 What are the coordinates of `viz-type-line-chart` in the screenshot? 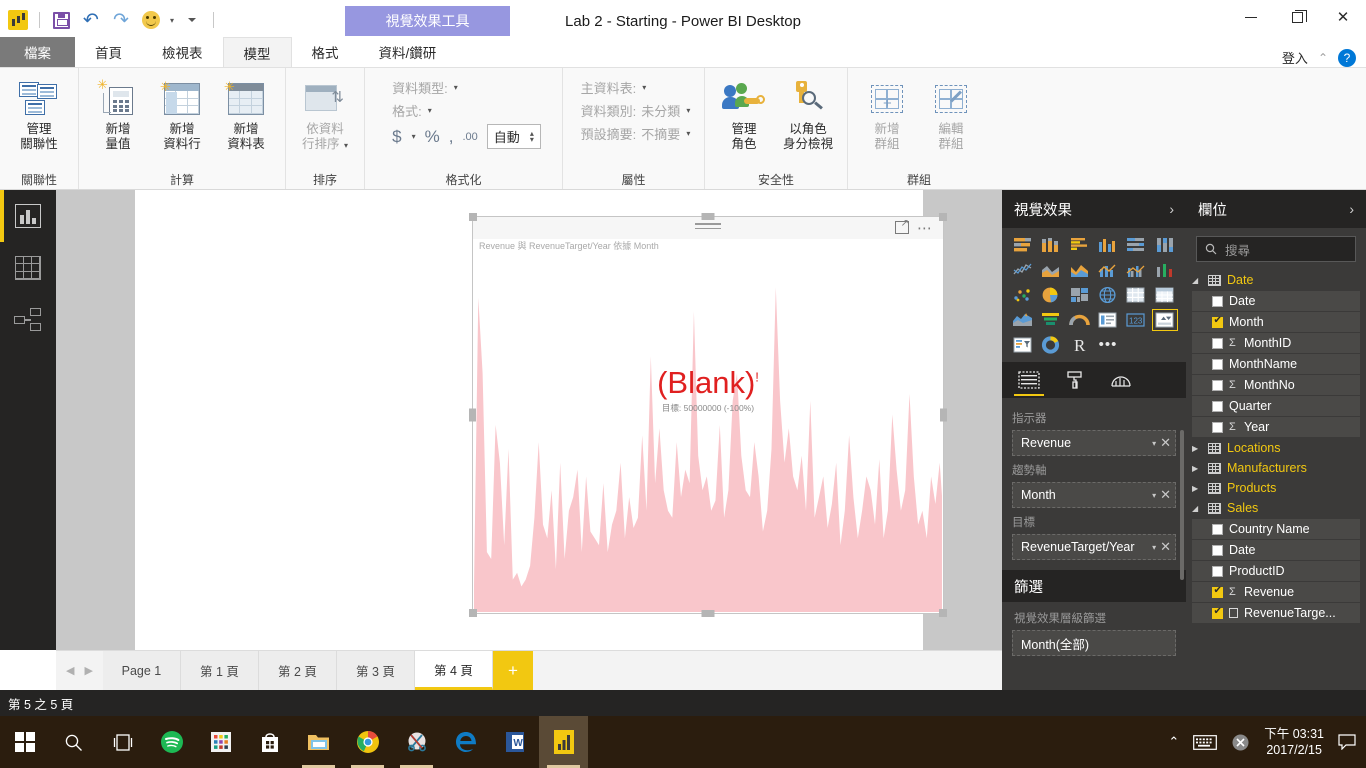 It's located at (1023, 270).